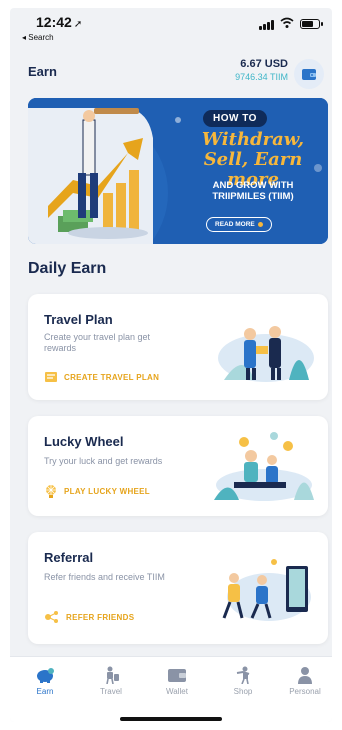  Describe the element at coordinates (287, 22) in the screenshot. I see `wifi-icon` at that location.